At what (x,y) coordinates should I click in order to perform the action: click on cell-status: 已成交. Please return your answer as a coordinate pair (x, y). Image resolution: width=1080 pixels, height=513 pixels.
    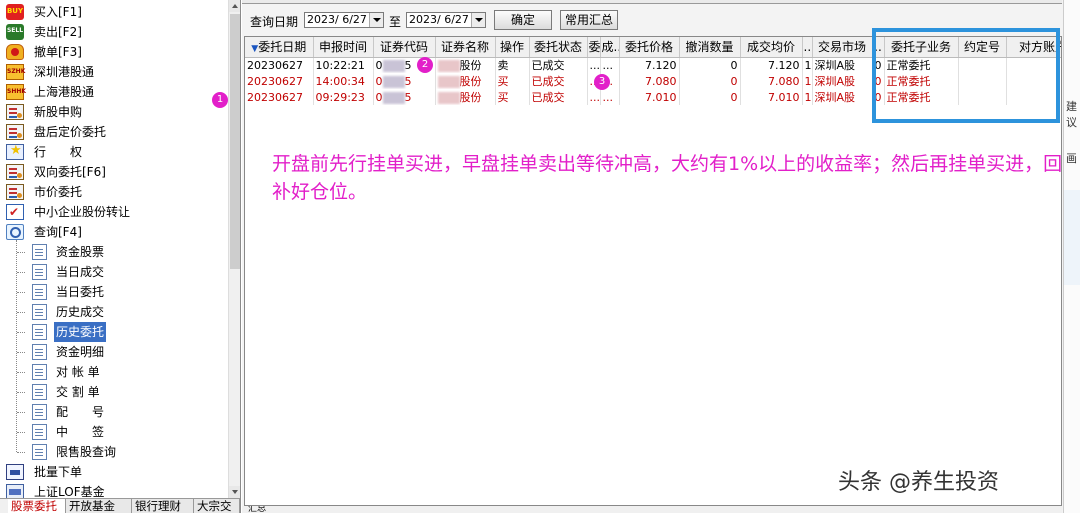
    Looking at the image, I should click on (558, 97).